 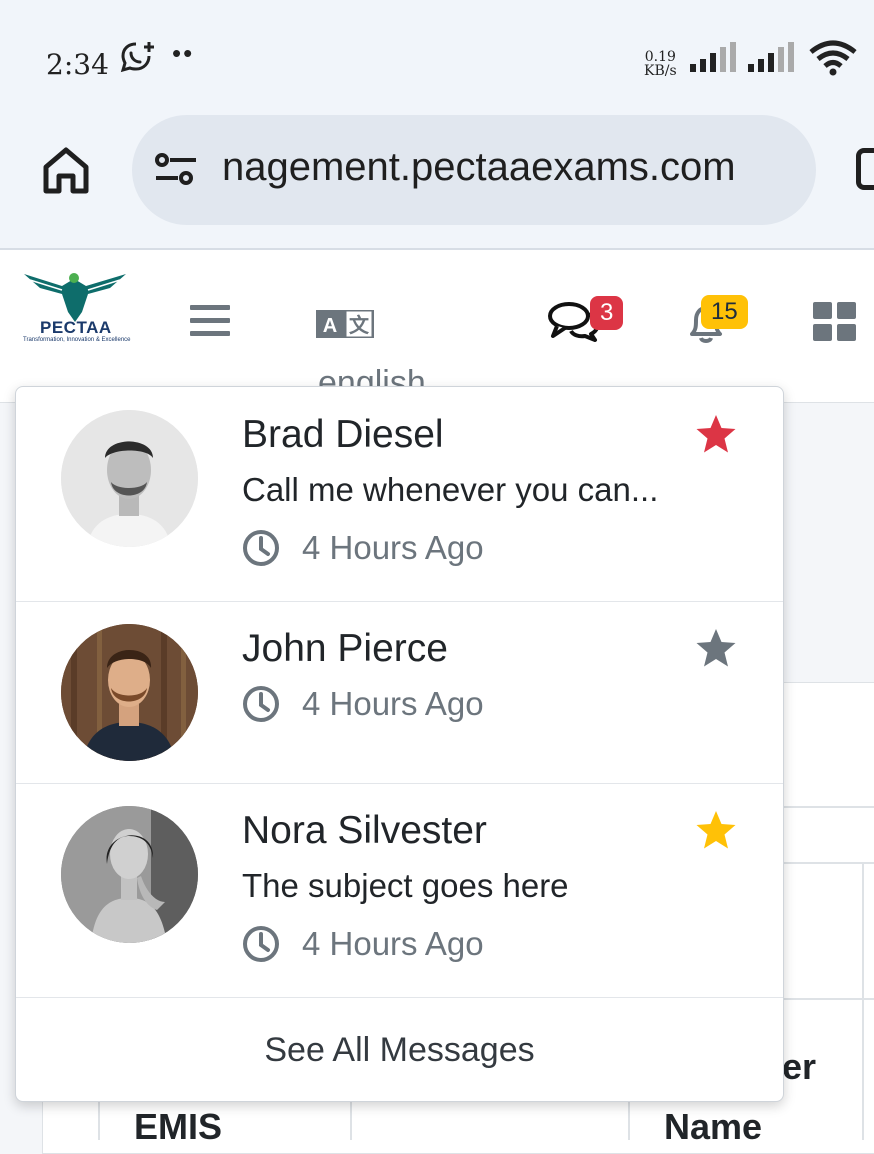 What do you see at coordinates (724, 312) in the screenshot?
I see `notifications-badge: 15` at bounding box center [724, 312].